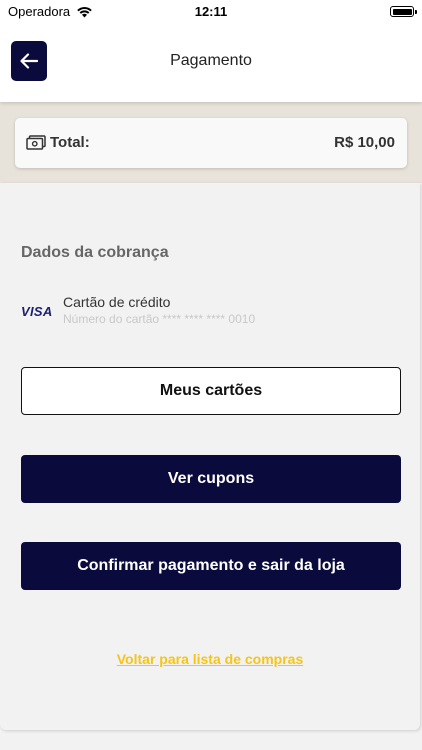 The height and width of the screenshot is (750, 422). I want to click on total-value: R$ 10,00, so click(364, 142).